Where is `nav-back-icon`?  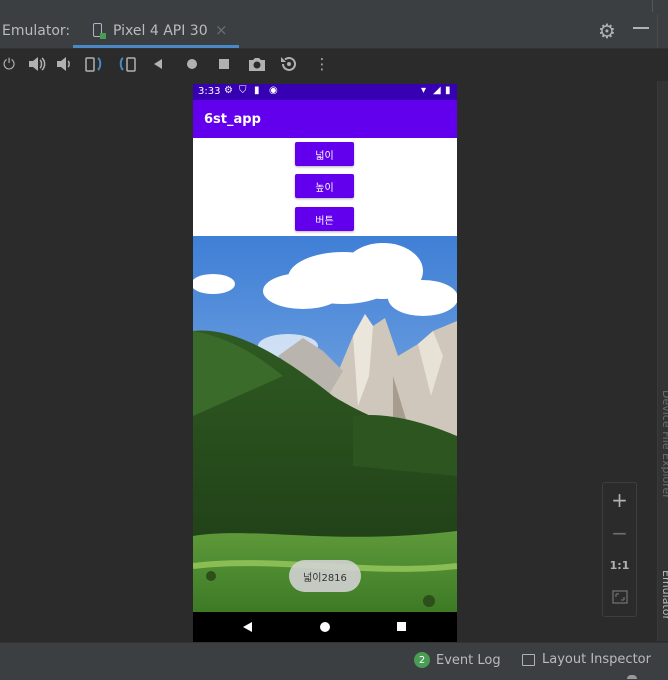
nav-back-icon is located at coordinates (247, 627).